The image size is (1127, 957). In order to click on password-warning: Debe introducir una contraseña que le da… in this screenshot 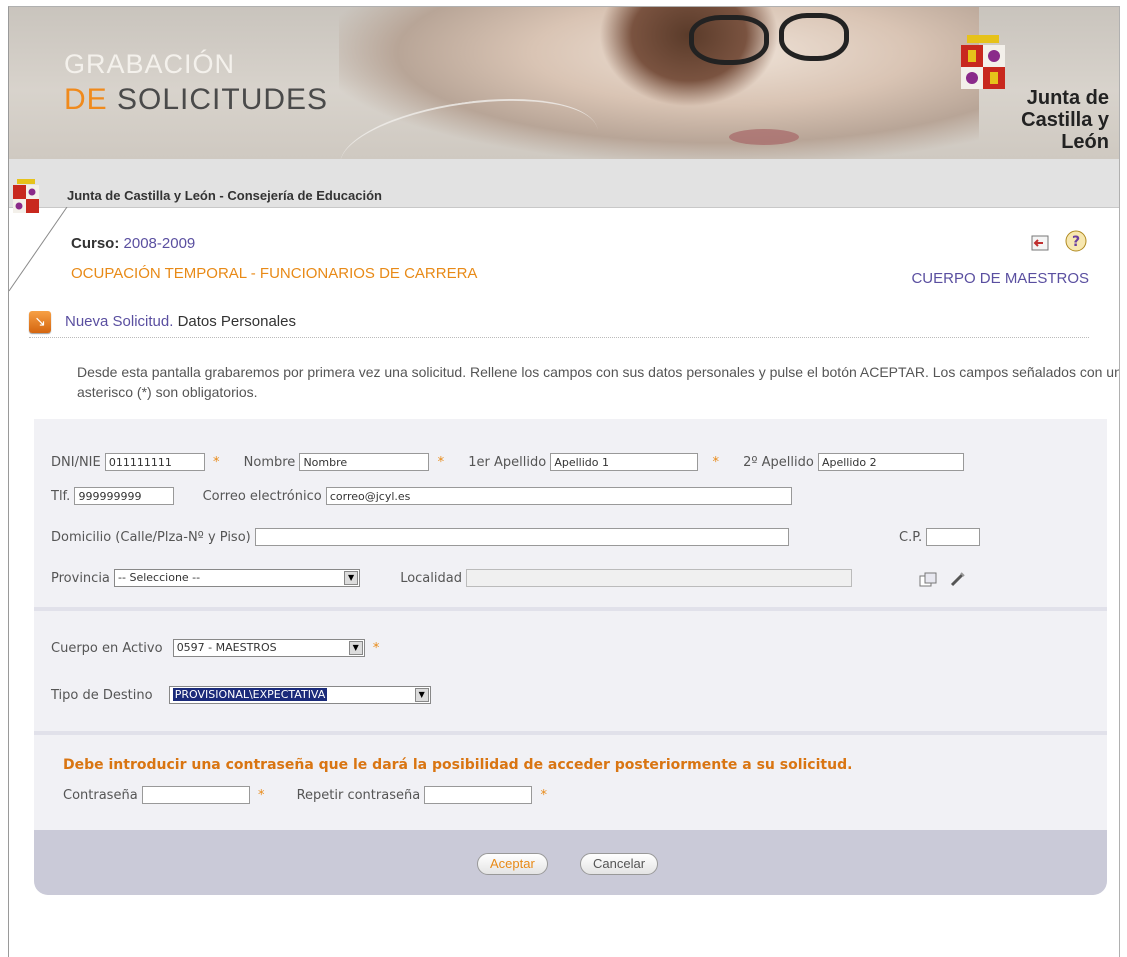, I will do `click(458, 765)`.